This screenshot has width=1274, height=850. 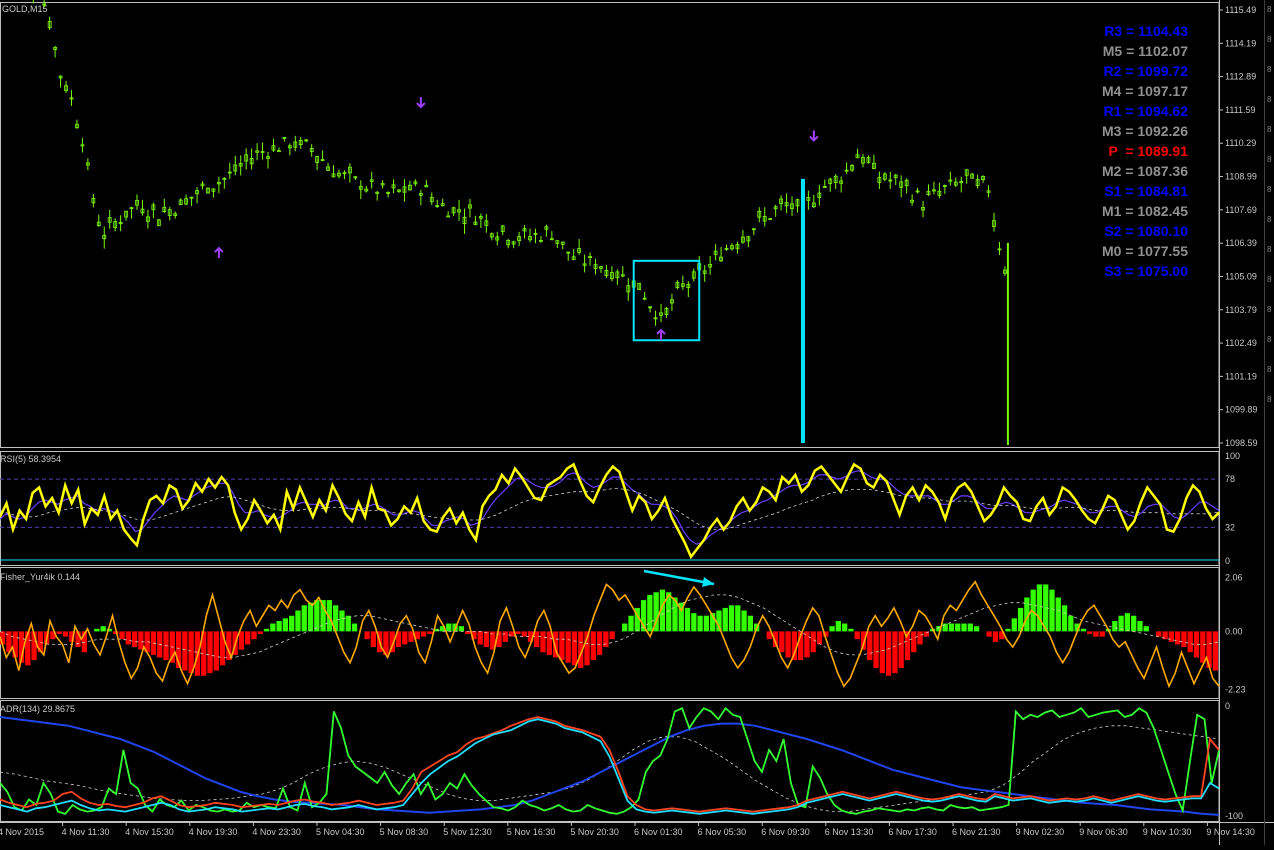 I want to click on x-tick-label: 4 Nov 2015, so click(x=22, y=832).